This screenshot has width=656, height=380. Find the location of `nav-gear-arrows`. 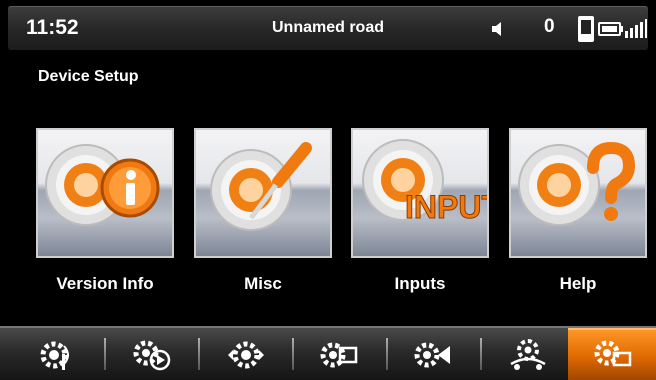

nav-gear-arrows is located at coordinates (246, 354).